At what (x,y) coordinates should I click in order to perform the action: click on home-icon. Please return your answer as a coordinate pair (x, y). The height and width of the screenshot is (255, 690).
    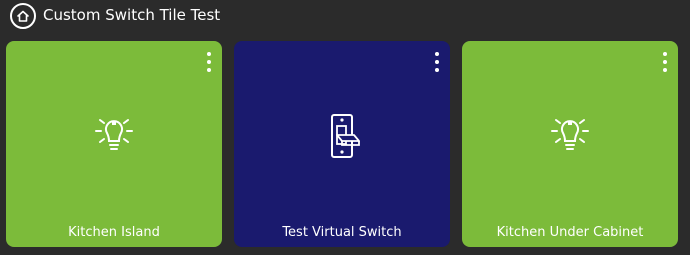
    Looking at the image, I should click on (23, 16).